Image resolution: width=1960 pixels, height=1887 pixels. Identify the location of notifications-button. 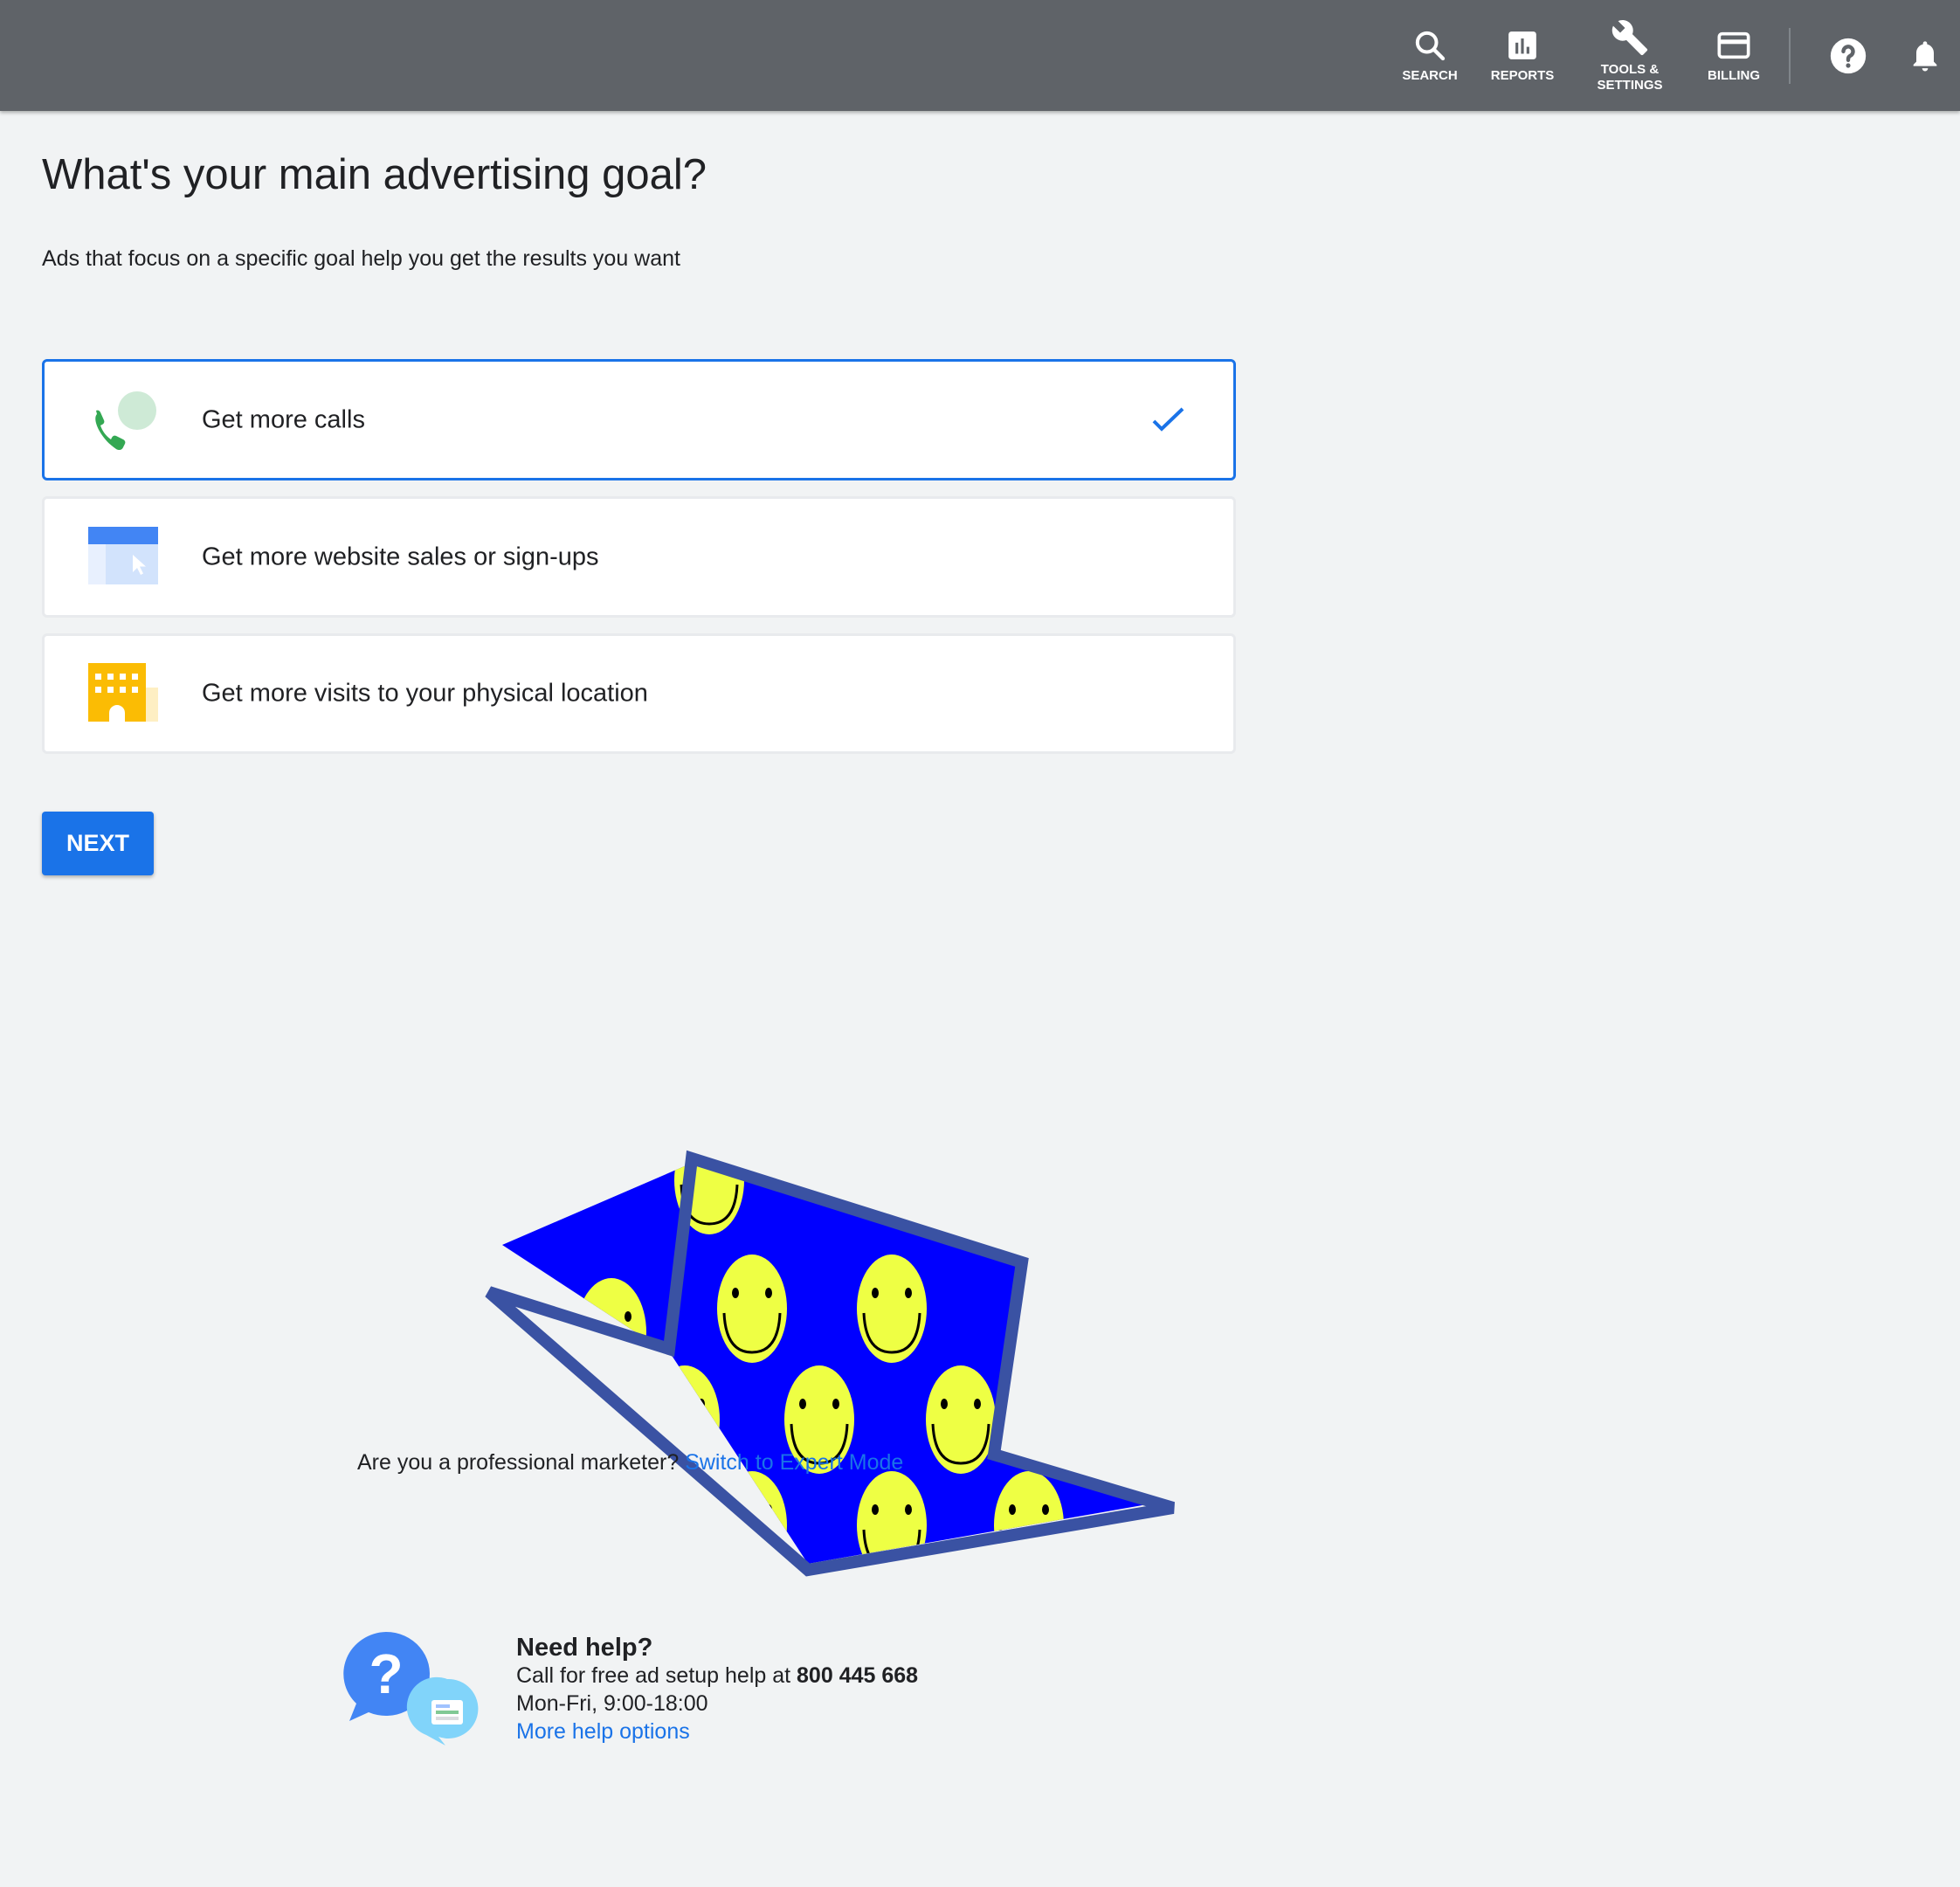
(1925, 55).